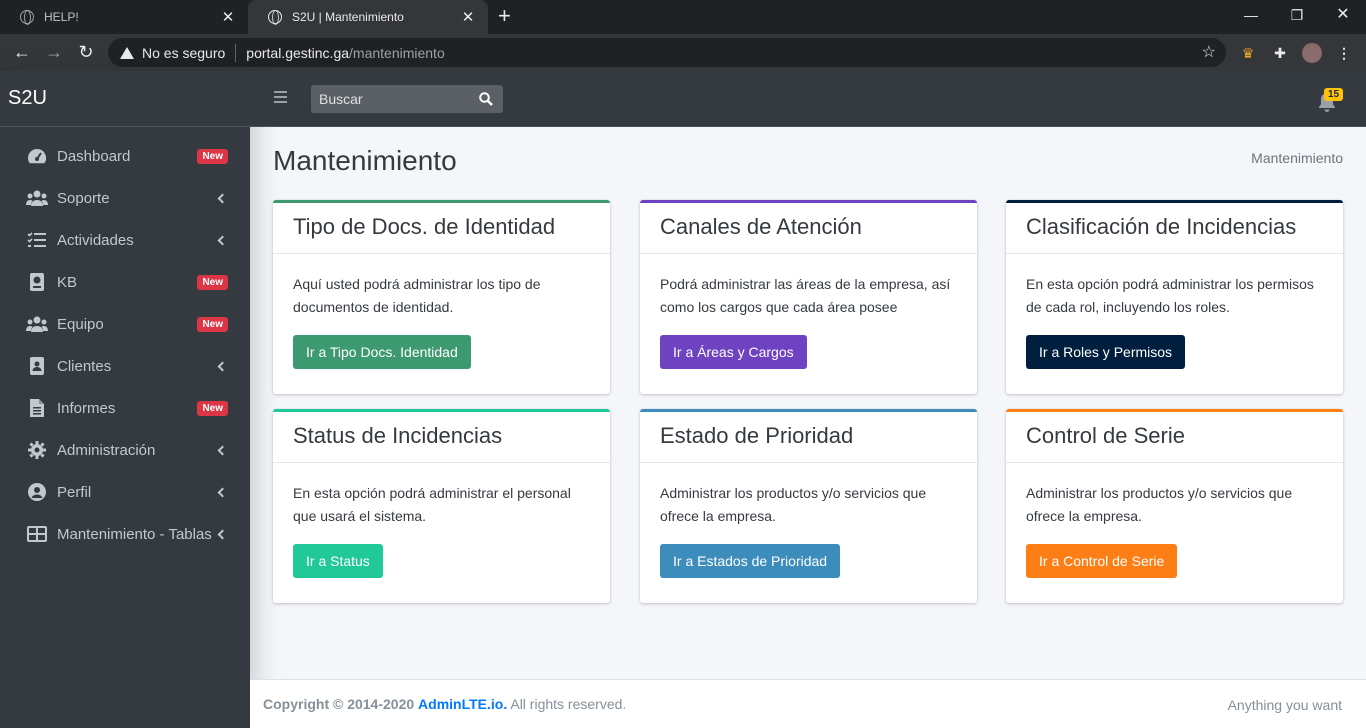 This screenshot has height=728, width=1366. What do you see at coordinates (125, 198) in the screenshot?
I see `sidebar-item-soporte: Soporte` at bounding box center [125, 198].